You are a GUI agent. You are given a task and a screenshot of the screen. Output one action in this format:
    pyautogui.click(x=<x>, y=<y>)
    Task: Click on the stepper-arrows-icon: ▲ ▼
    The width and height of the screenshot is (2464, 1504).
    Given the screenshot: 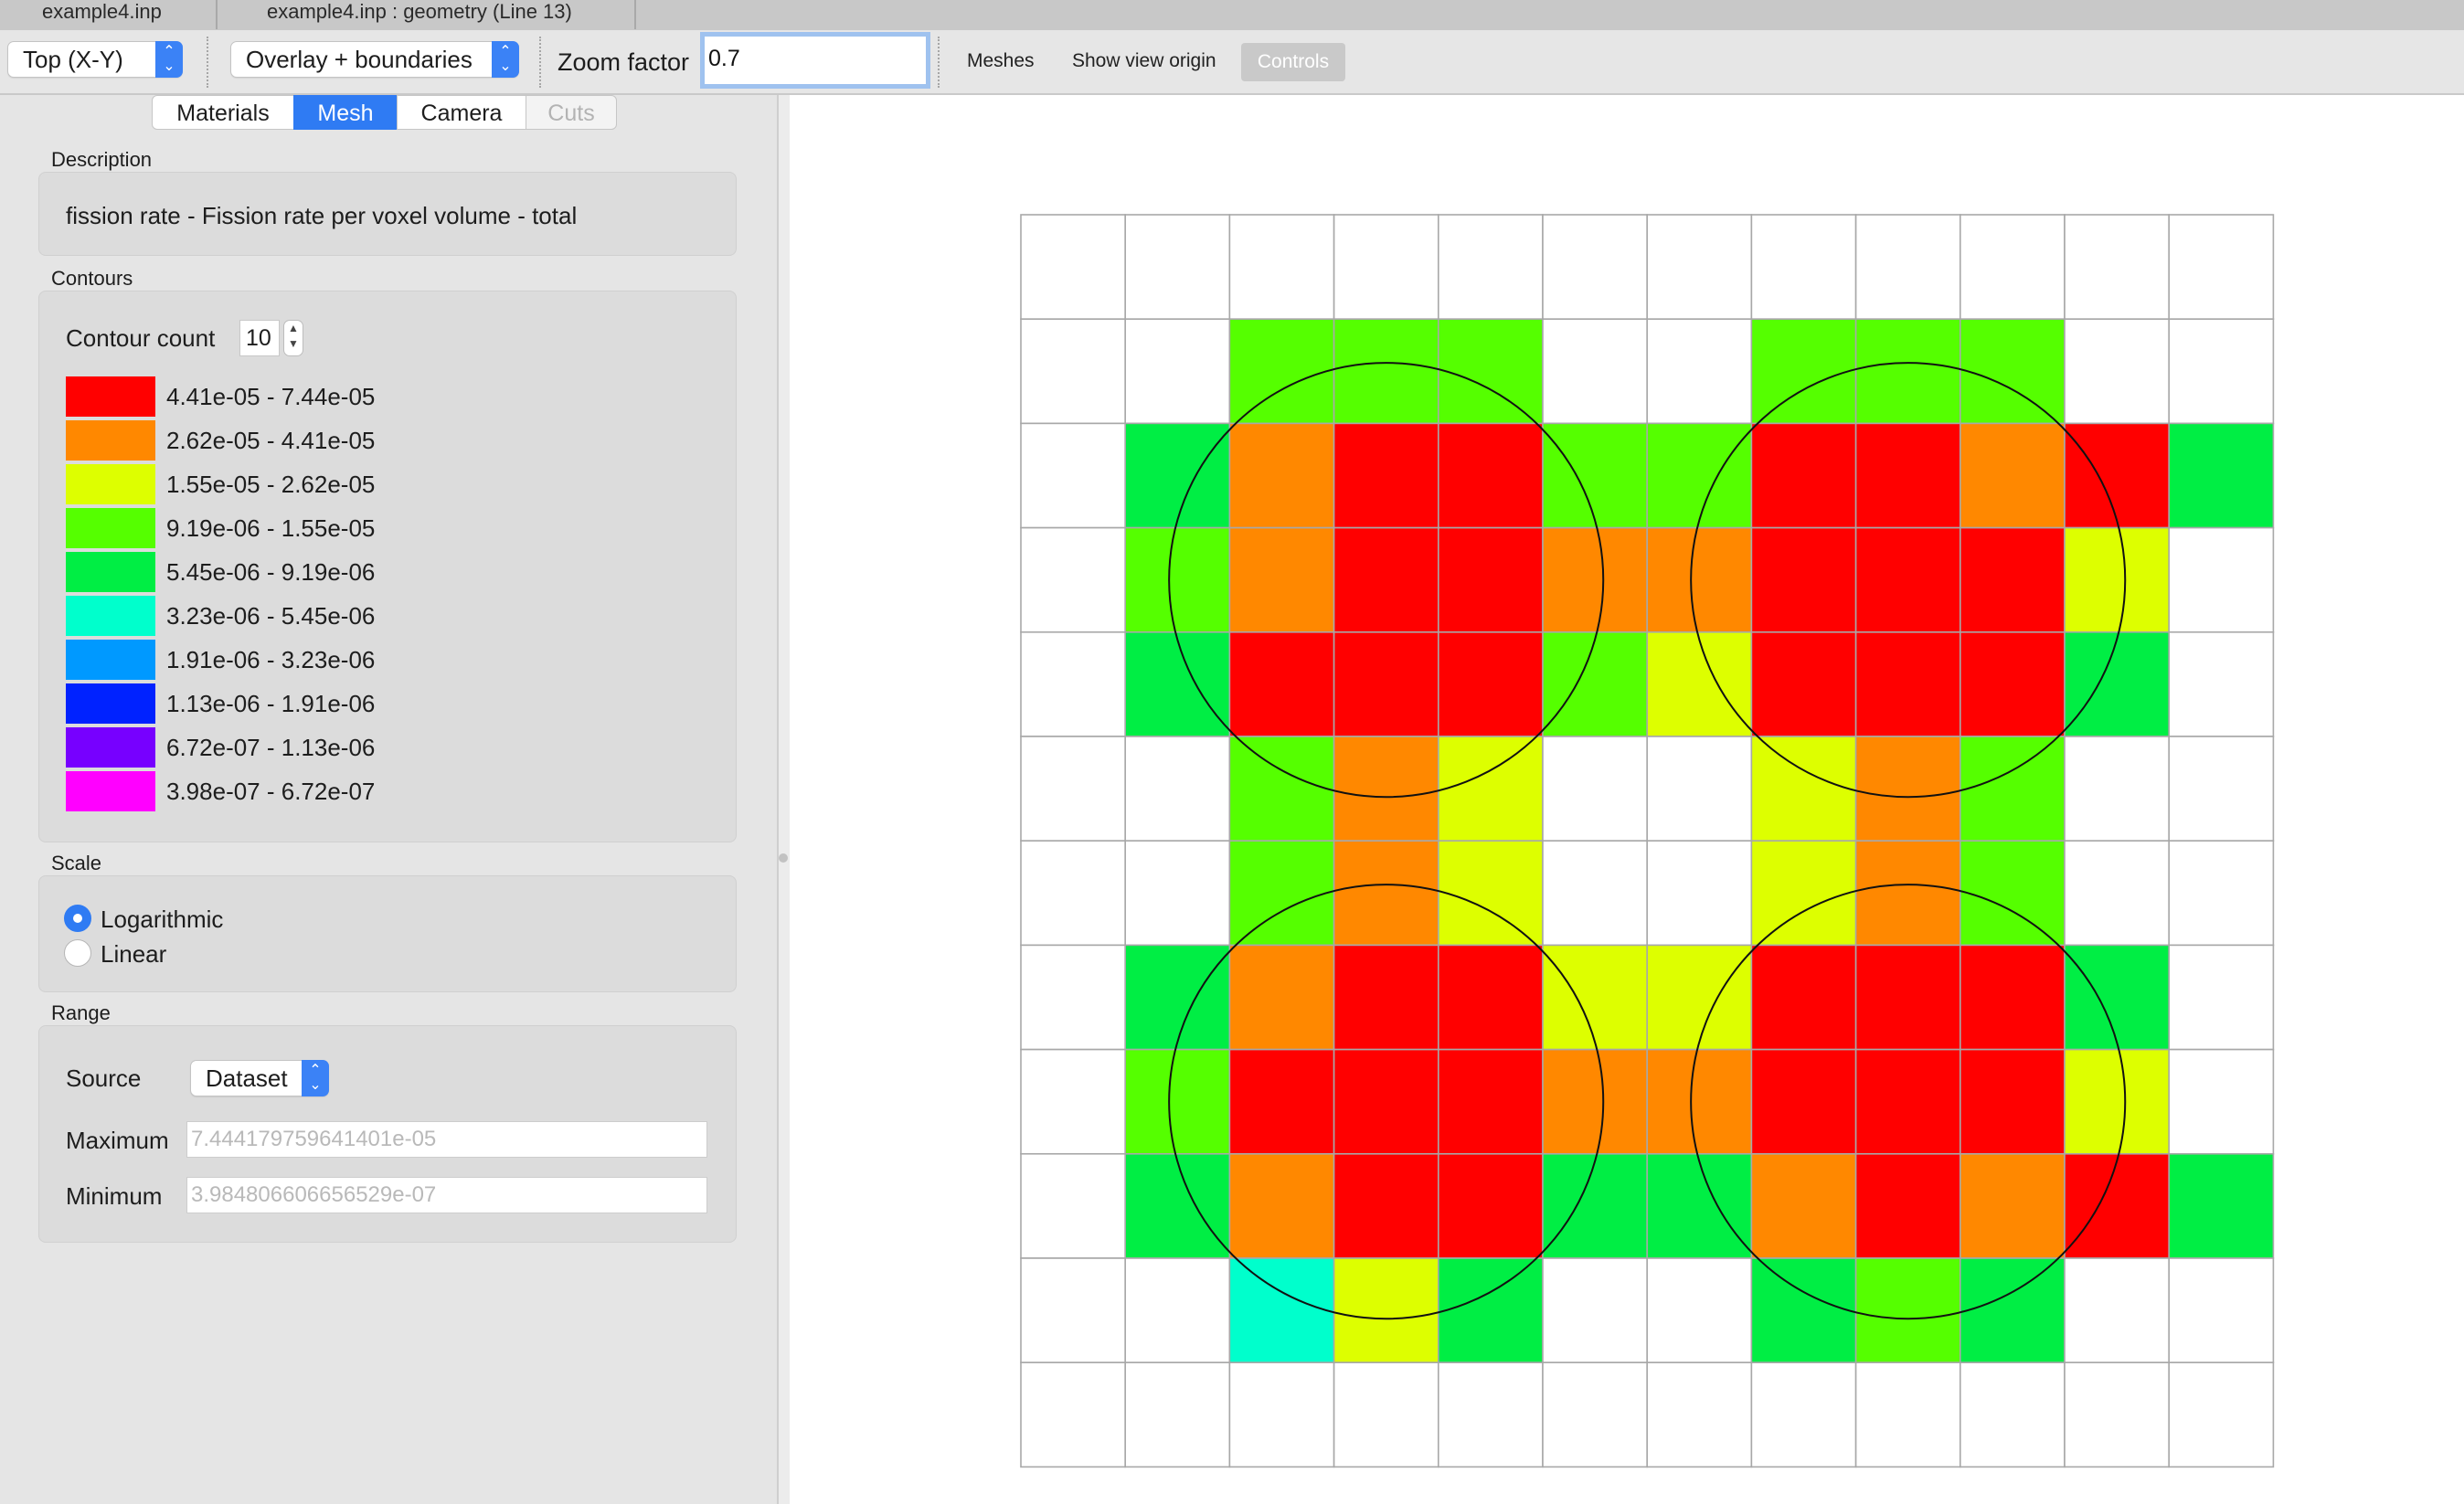 What is the action you would take?
    pyautogui.click(x=293, y=338)
    